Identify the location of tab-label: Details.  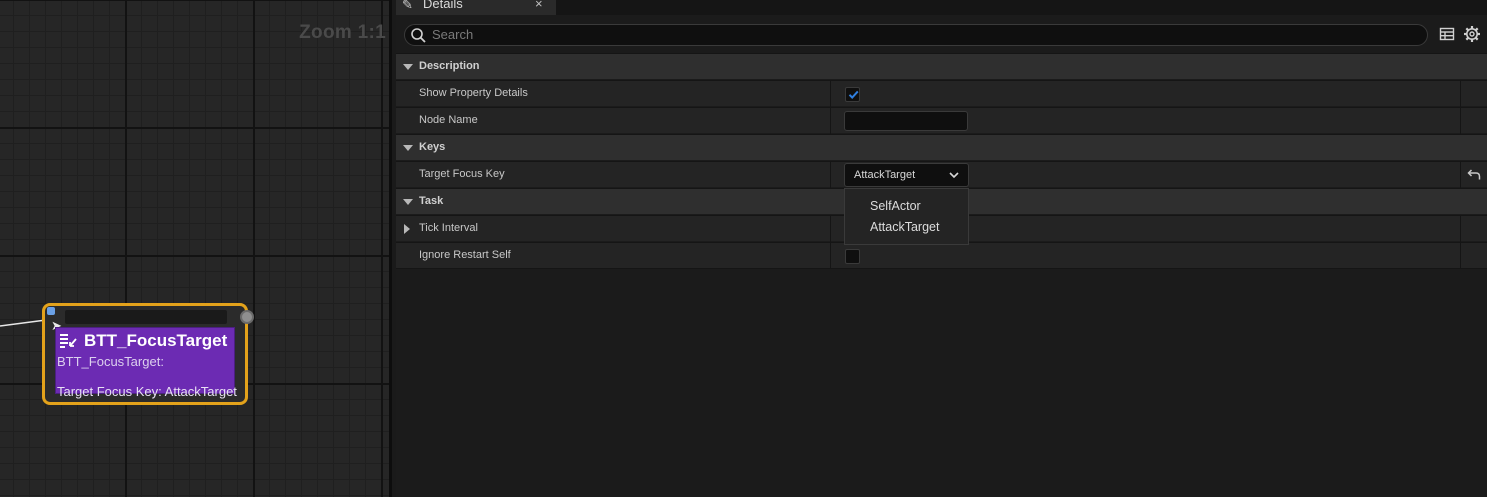
(443, 5).